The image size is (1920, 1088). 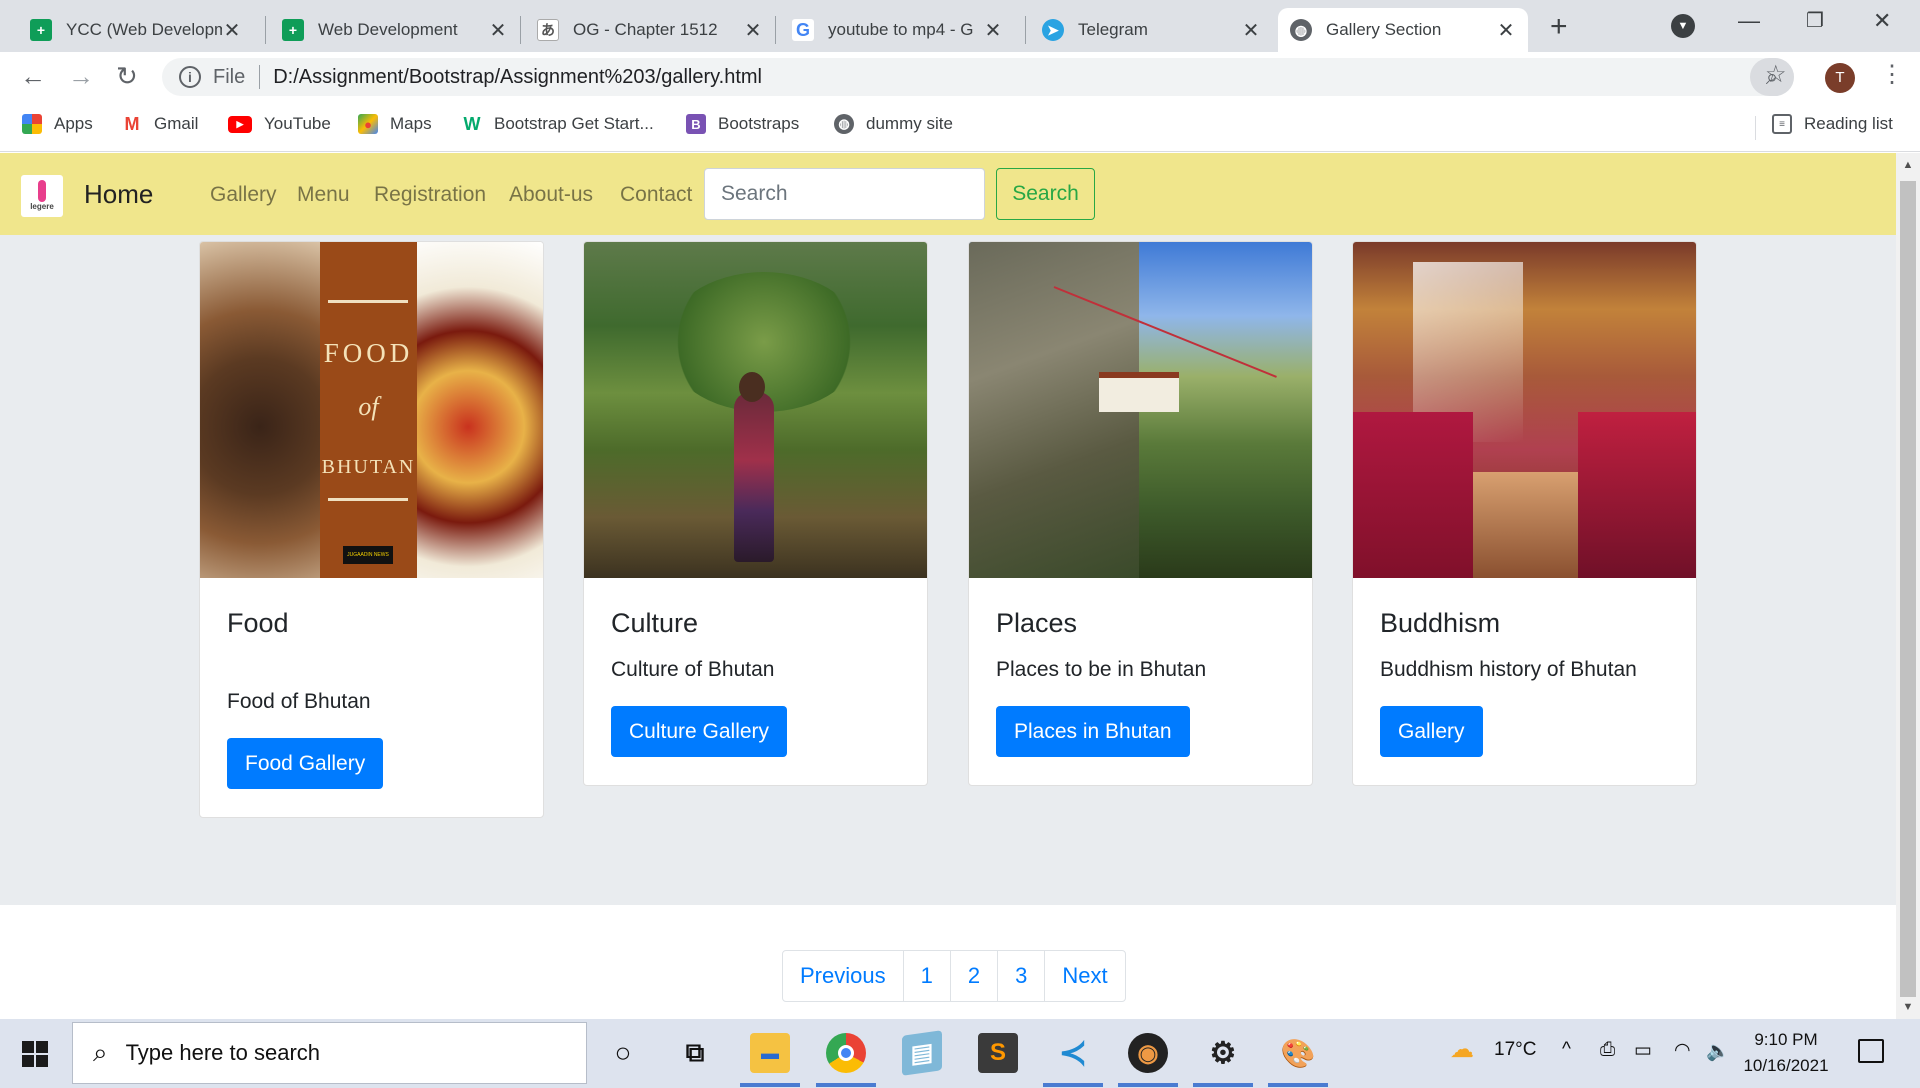 What do you see at coordinates (551, 195) in the screenshot?
I see `nav-link-about-us: About-us` at bounding box center [551, 195].